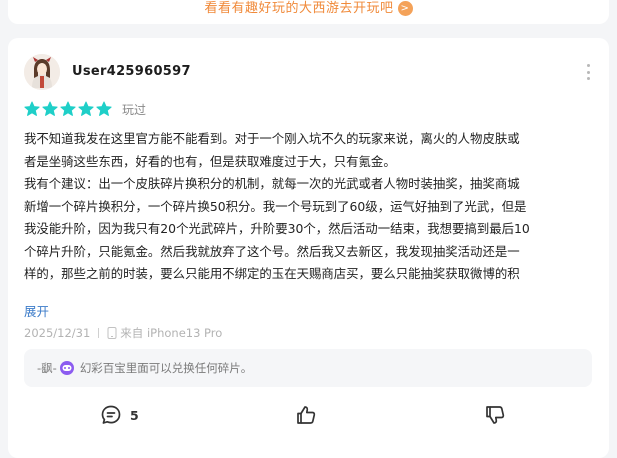 The height and width of the screenshot is (458, 617). I want to click on phone-icon, so click(112, 333).